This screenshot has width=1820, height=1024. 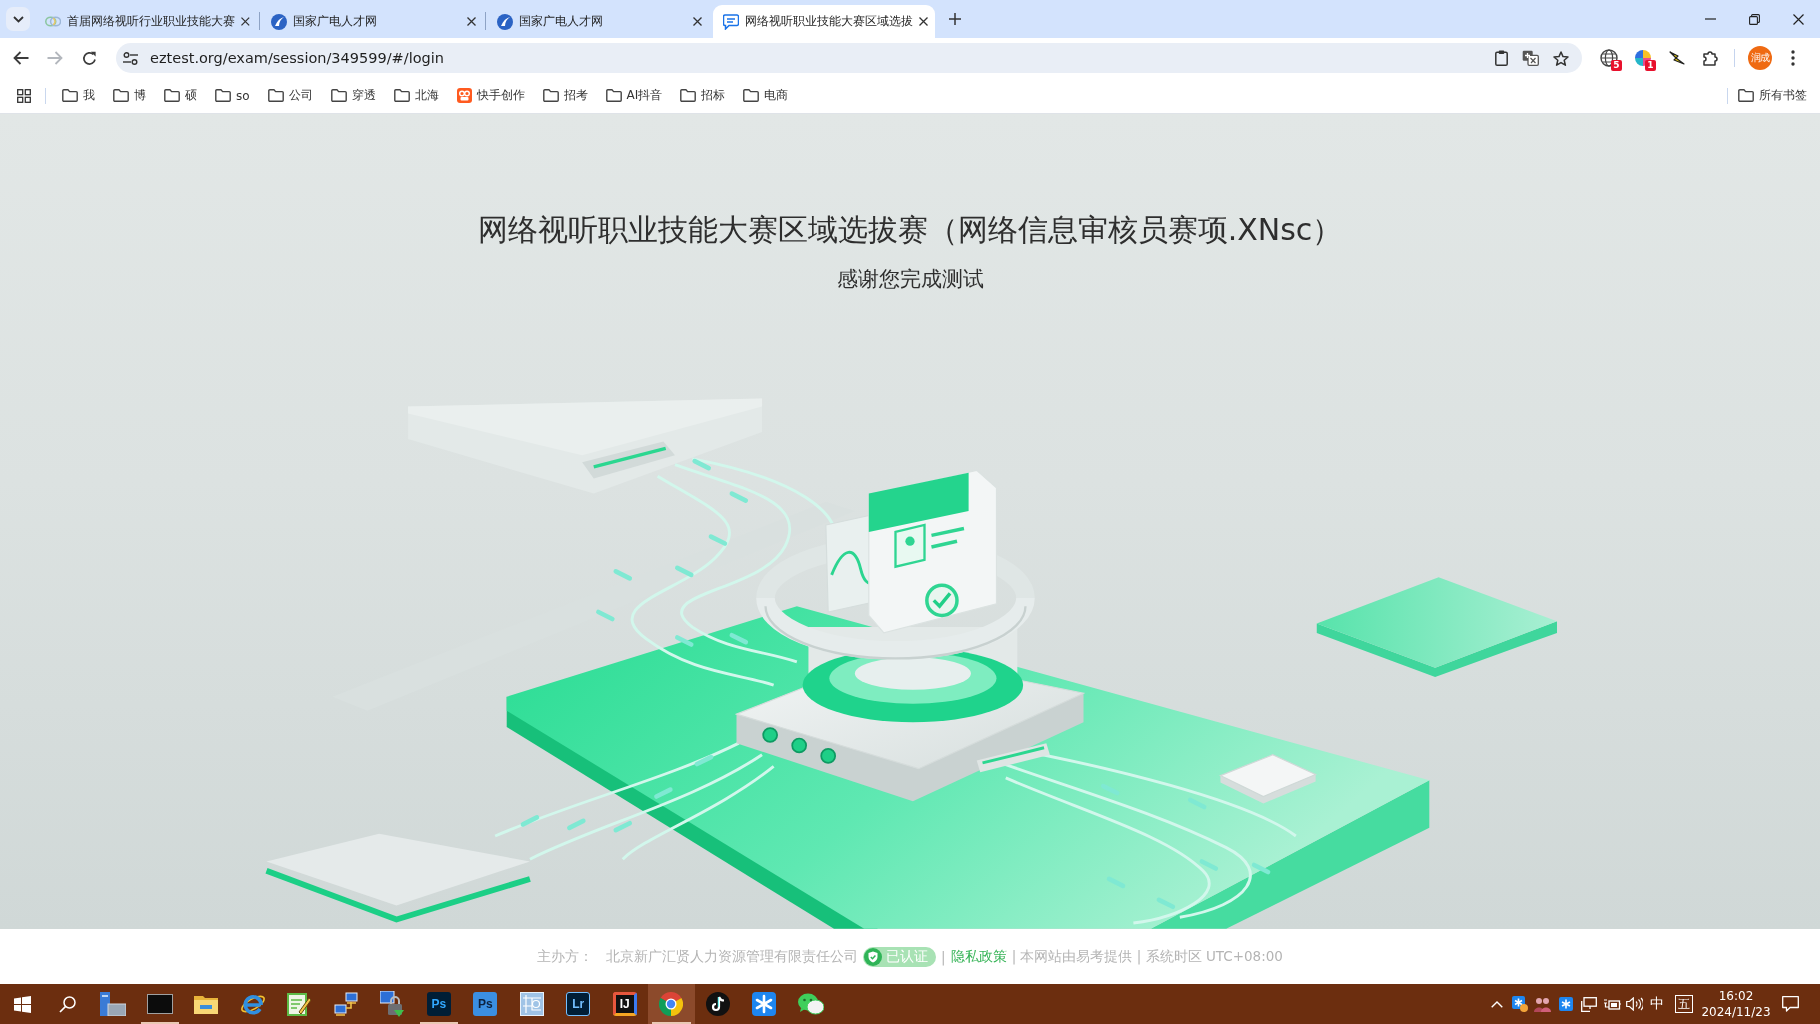 What do you see at coordinates (1754, 19) in the screenshot?
I see `restore-icon` at bounding box center [1754, 19].